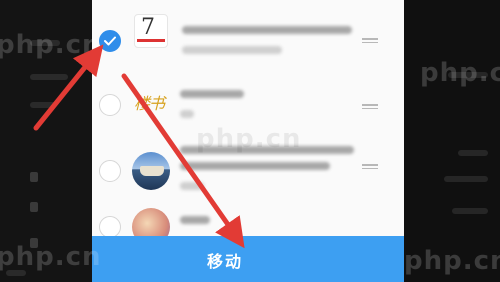  Describe the element at coordinates (248, 105) in the screenshot. I see `list-item: 楼书` at that location.